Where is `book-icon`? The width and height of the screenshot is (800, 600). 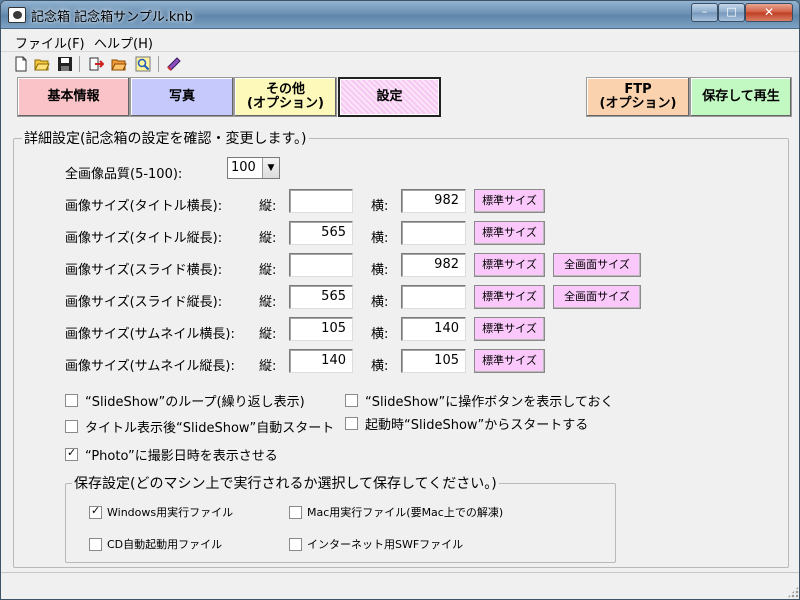 book-icon is located at coordinates (174, 64).